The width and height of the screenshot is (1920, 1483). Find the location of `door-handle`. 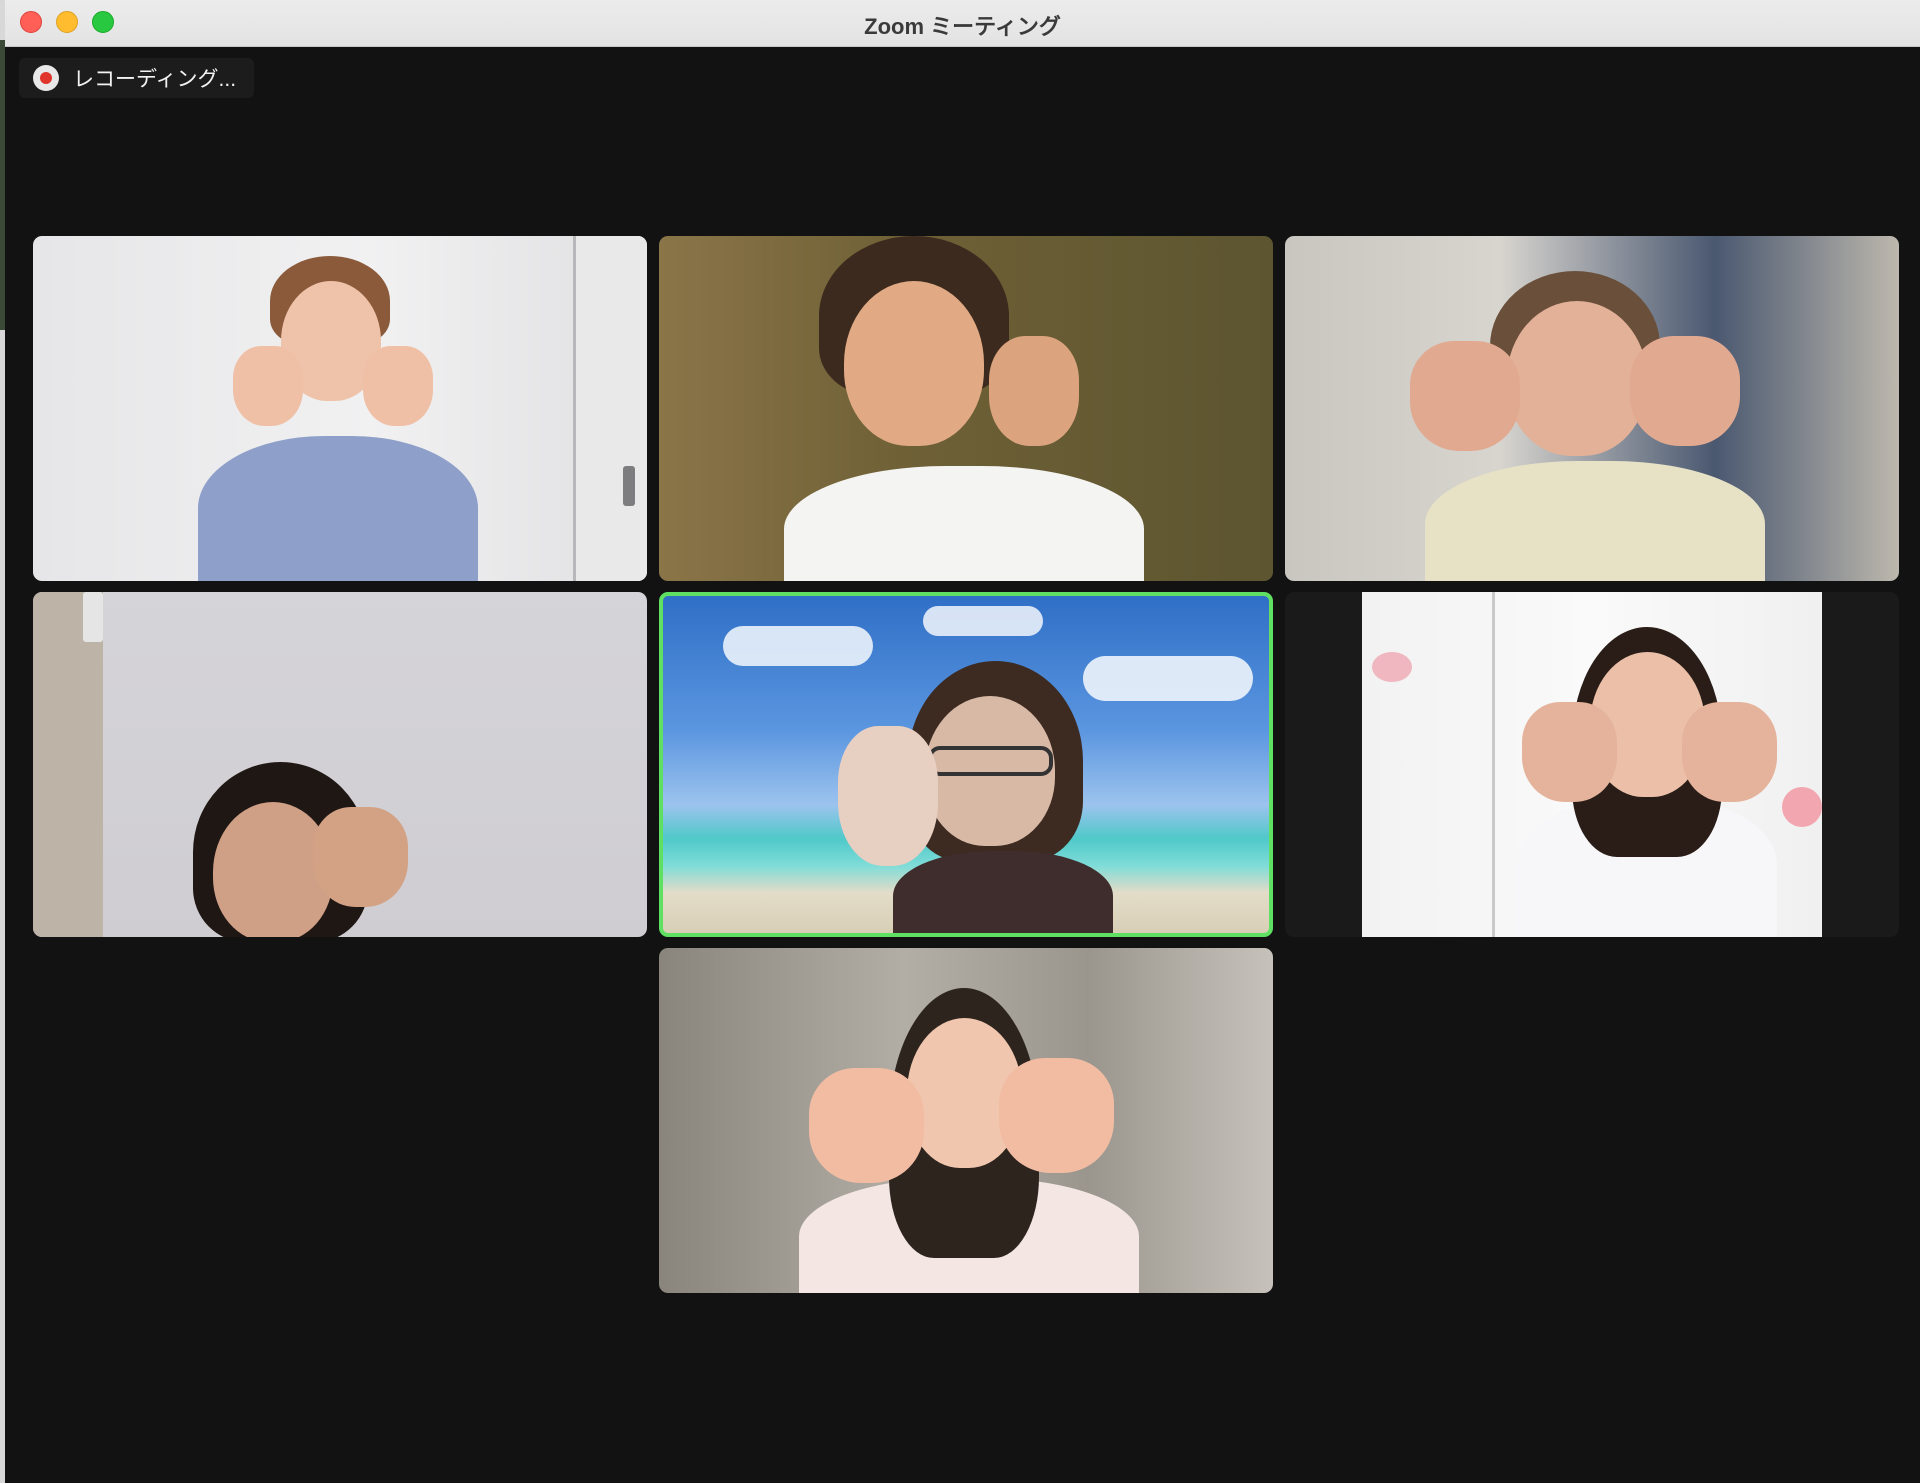

door-handle is located at coordinates (629, 486).